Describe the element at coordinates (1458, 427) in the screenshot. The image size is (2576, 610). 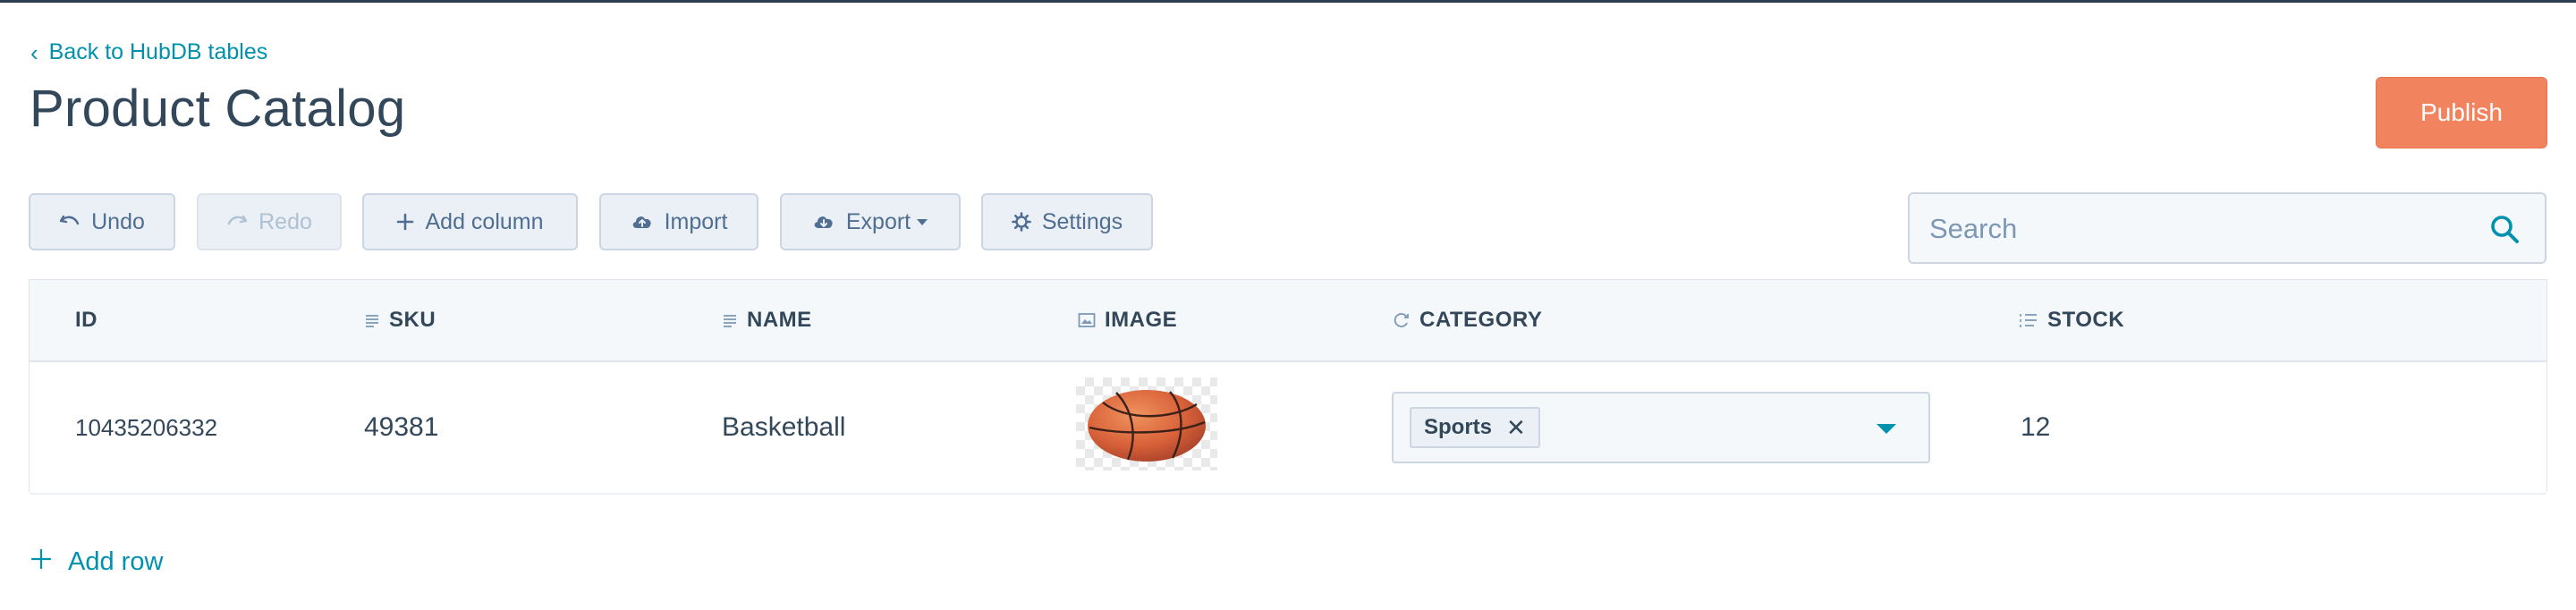
I see `category-tag-label: Sports` at that location.